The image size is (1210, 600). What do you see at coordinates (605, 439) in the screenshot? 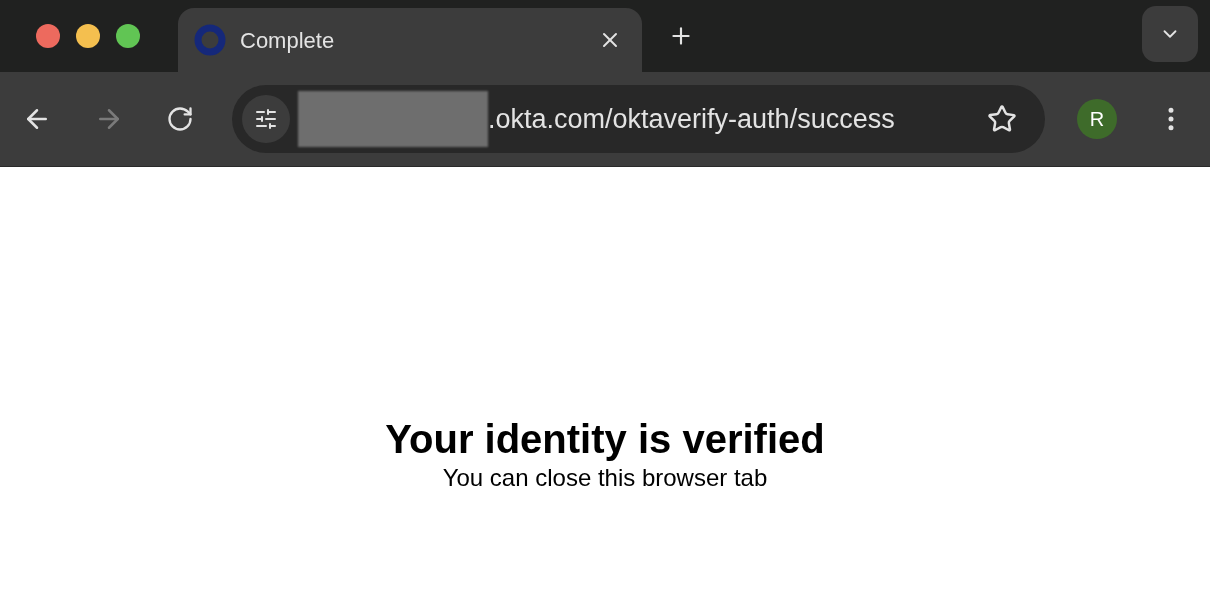
I see `page-heading: Your identity is verified` at bounding box center [605, 439].